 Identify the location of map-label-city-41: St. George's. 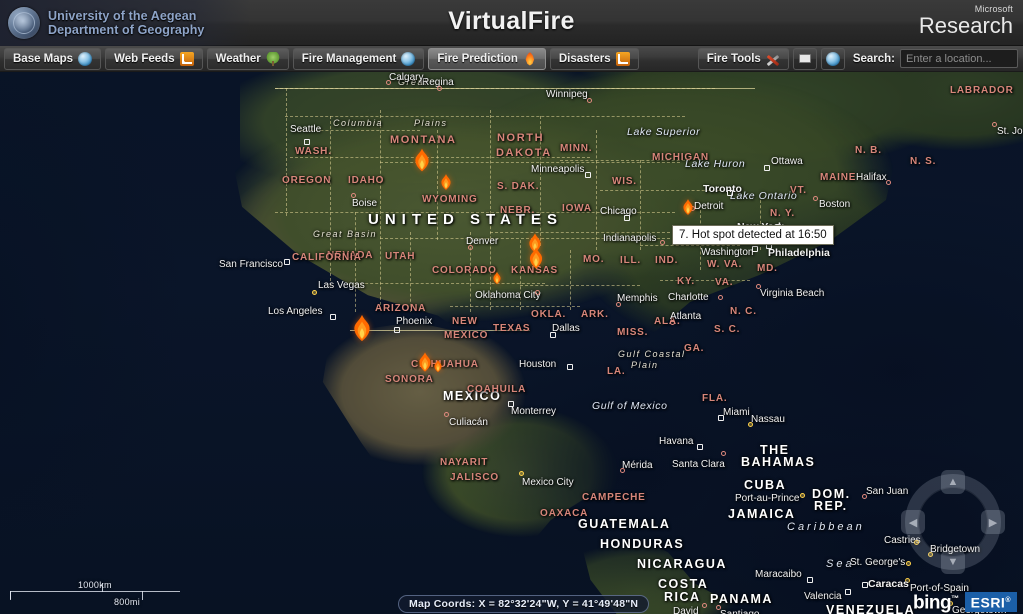
(878, 562).